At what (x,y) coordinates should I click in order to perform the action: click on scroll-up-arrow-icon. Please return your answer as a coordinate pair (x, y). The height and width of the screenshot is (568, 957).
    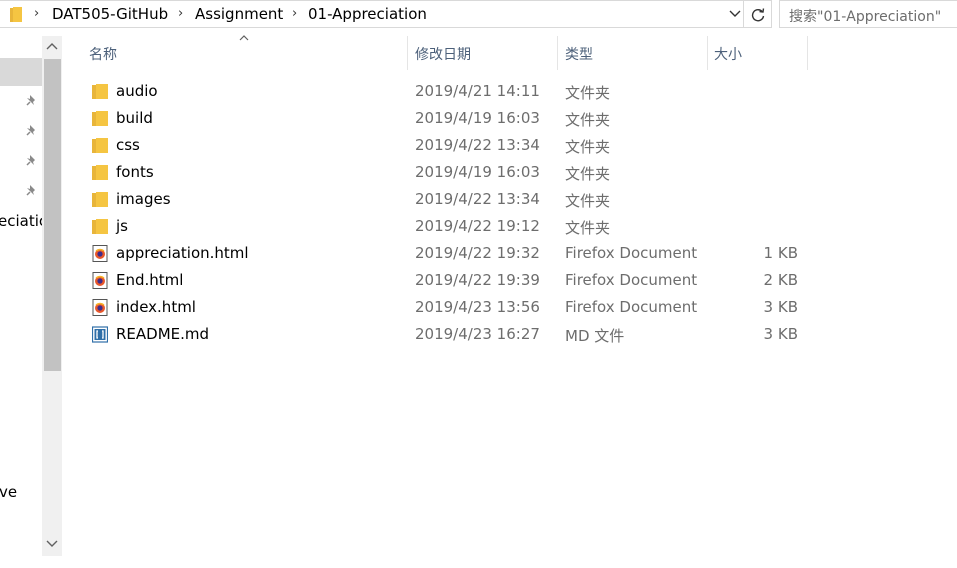
    Looking at the image, I should click on (52, 46).